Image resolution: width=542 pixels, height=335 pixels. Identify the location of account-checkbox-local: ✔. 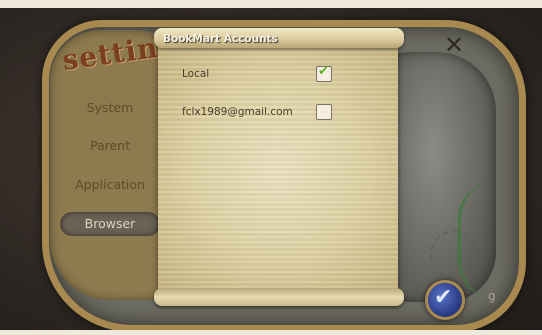
(324, 73).